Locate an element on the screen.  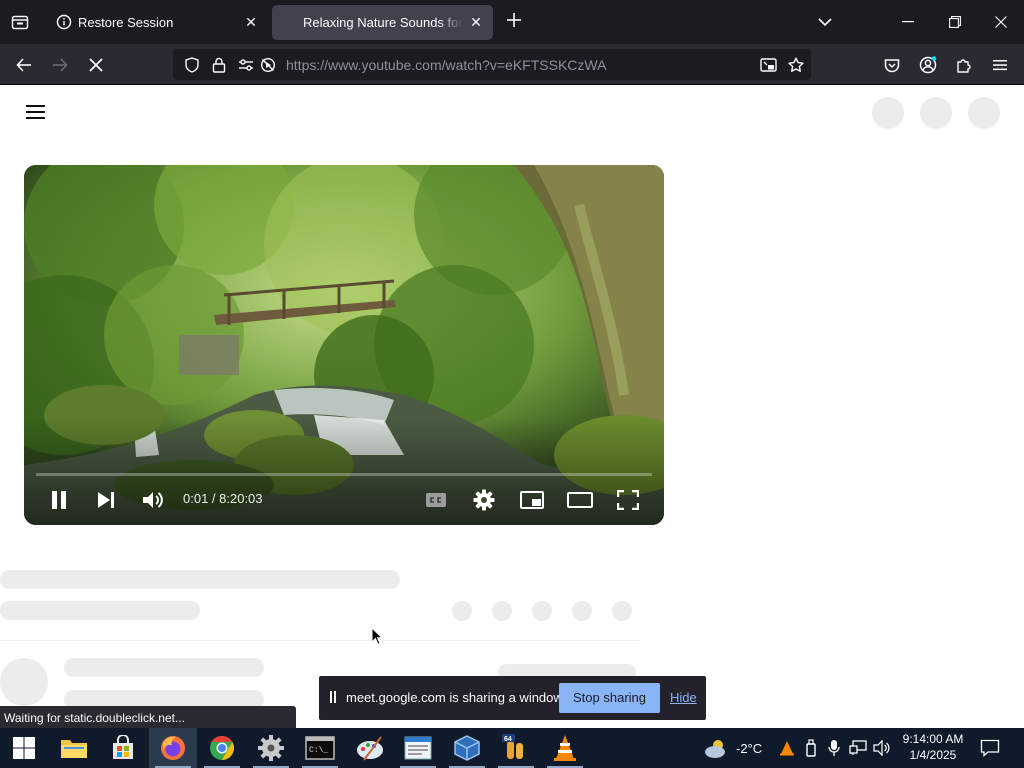
pocket-button is located at coordinates (892, 65).